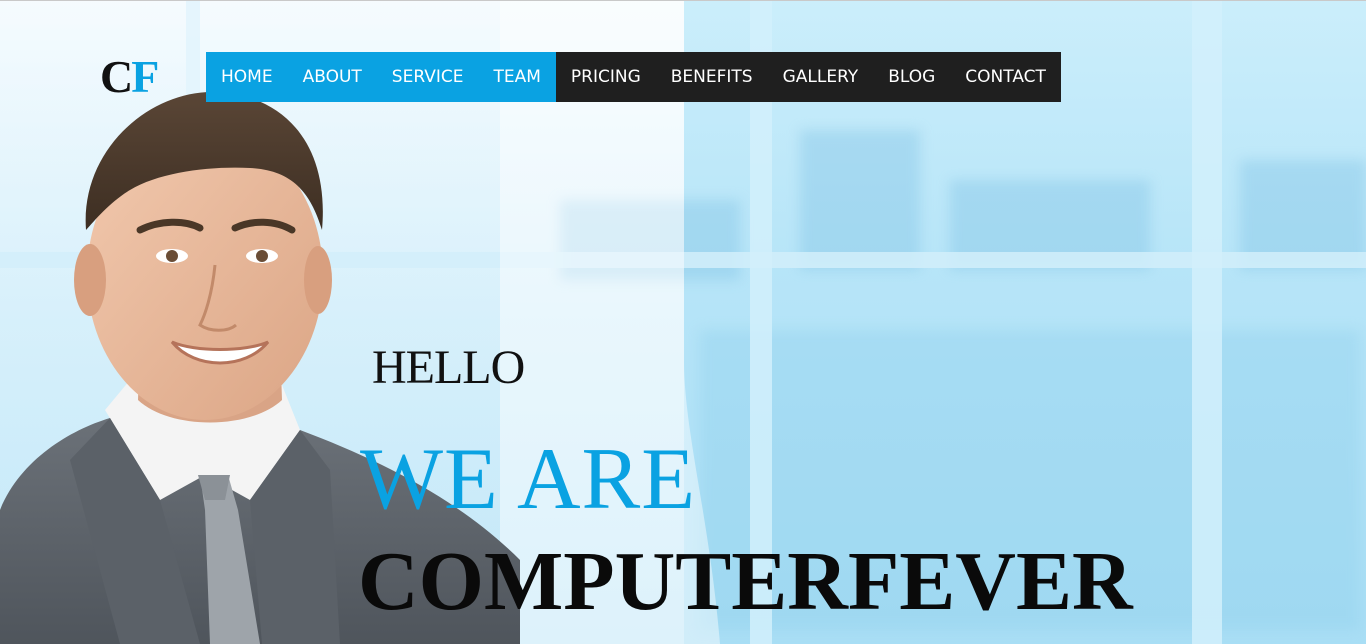  I want to click on site-logo: CF, so click(129, 76).